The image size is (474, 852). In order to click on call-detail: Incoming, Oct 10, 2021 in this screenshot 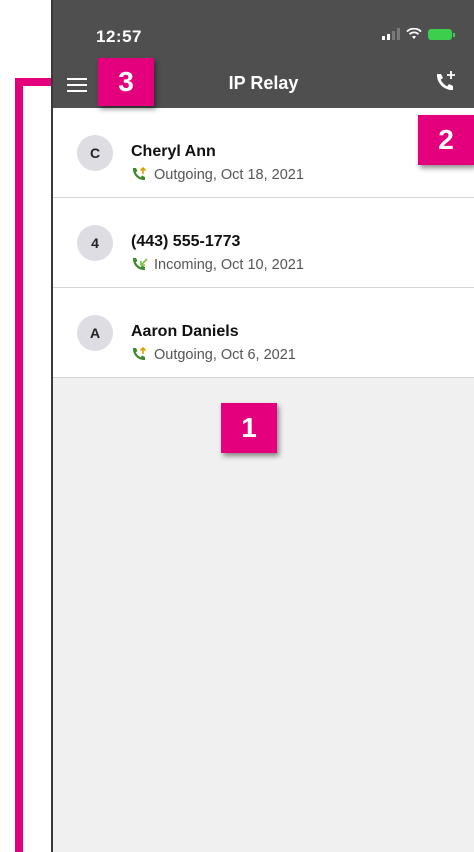, I will do `click(217, 265)`.